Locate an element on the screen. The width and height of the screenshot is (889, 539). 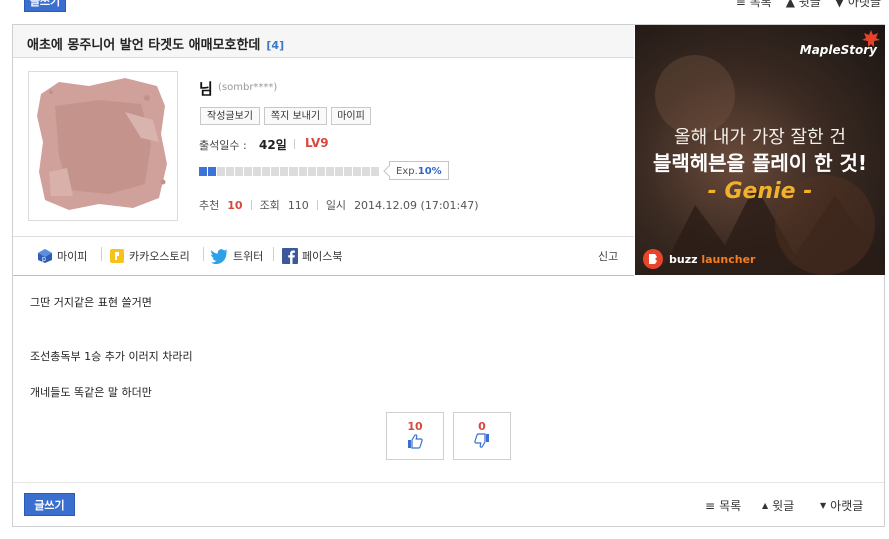
write-button: 글쓰기 is located at coordinates (49, 504).